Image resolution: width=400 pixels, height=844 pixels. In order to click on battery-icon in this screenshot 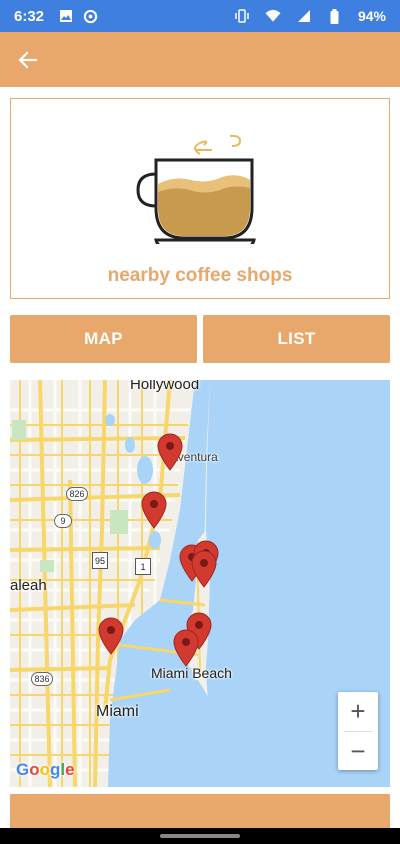, I will do `click(335, 16)`.